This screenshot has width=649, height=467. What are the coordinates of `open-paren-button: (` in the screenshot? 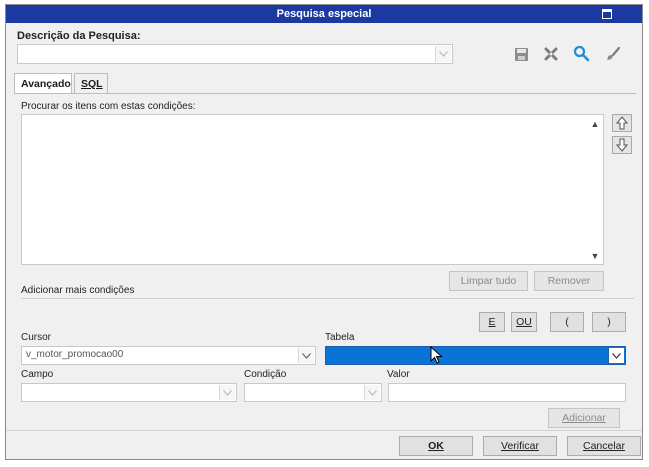 It's located at (567, 322).